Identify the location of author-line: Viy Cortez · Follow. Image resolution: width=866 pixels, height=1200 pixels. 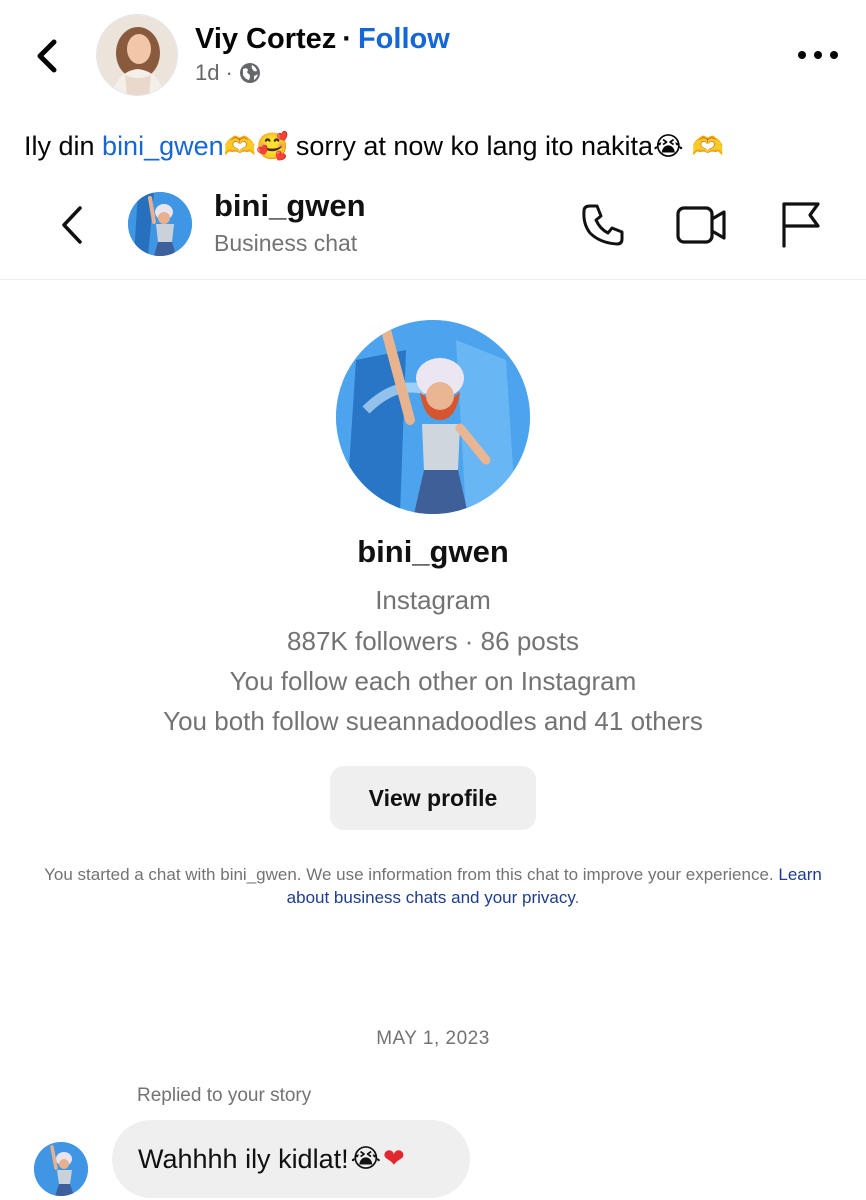
(322, 39).